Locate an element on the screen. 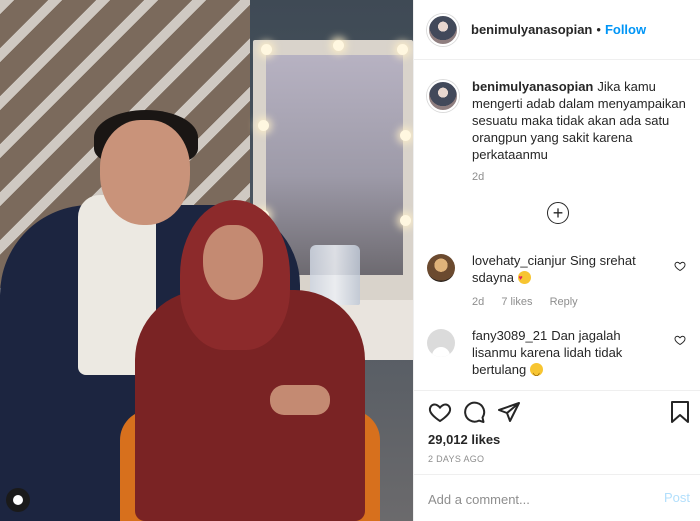  load-more-comments-button: + is located at coordinates (558, 213).